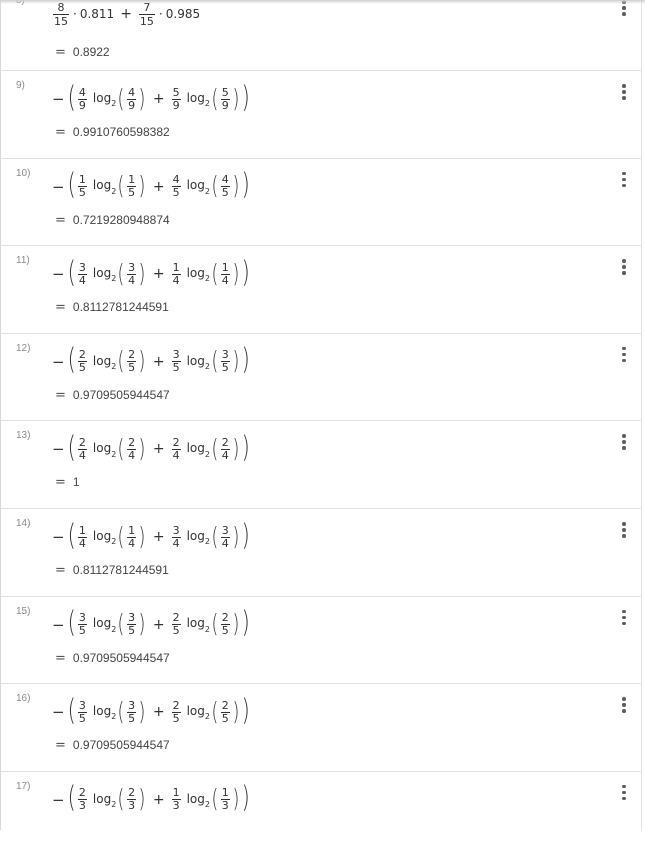 The width and height of the screenshot is (645, 859). I want to click on expression-input: − ( 14 log2 ( 14 ) + 34 log2 ( 34 ) ), so click(152, 537).